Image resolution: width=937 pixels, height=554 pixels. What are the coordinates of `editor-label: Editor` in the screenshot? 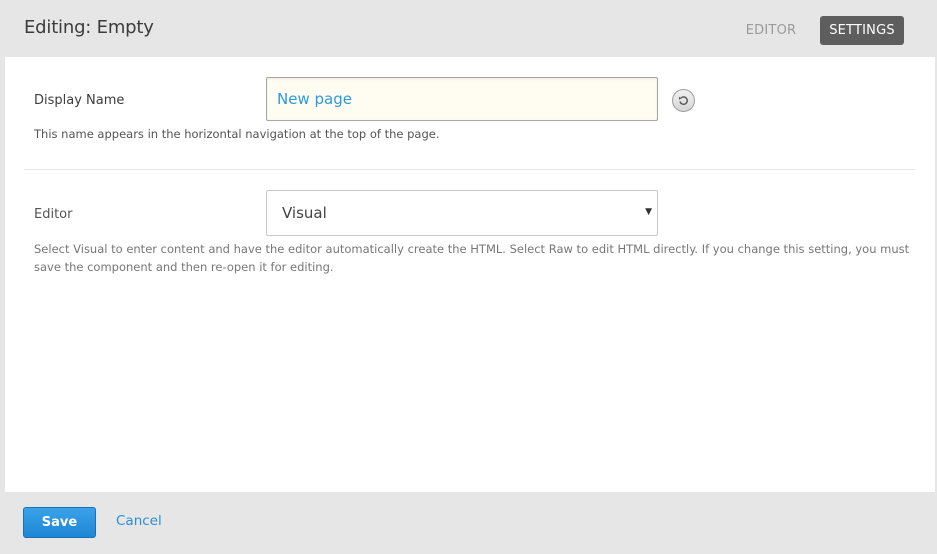 It's located at (53, 214).